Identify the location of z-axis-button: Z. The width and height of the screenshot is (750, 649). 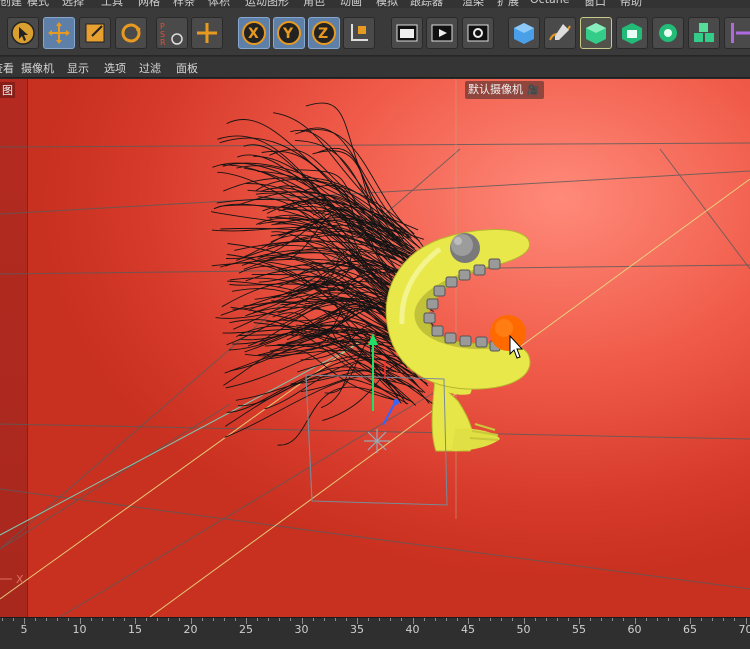
(324, 33).